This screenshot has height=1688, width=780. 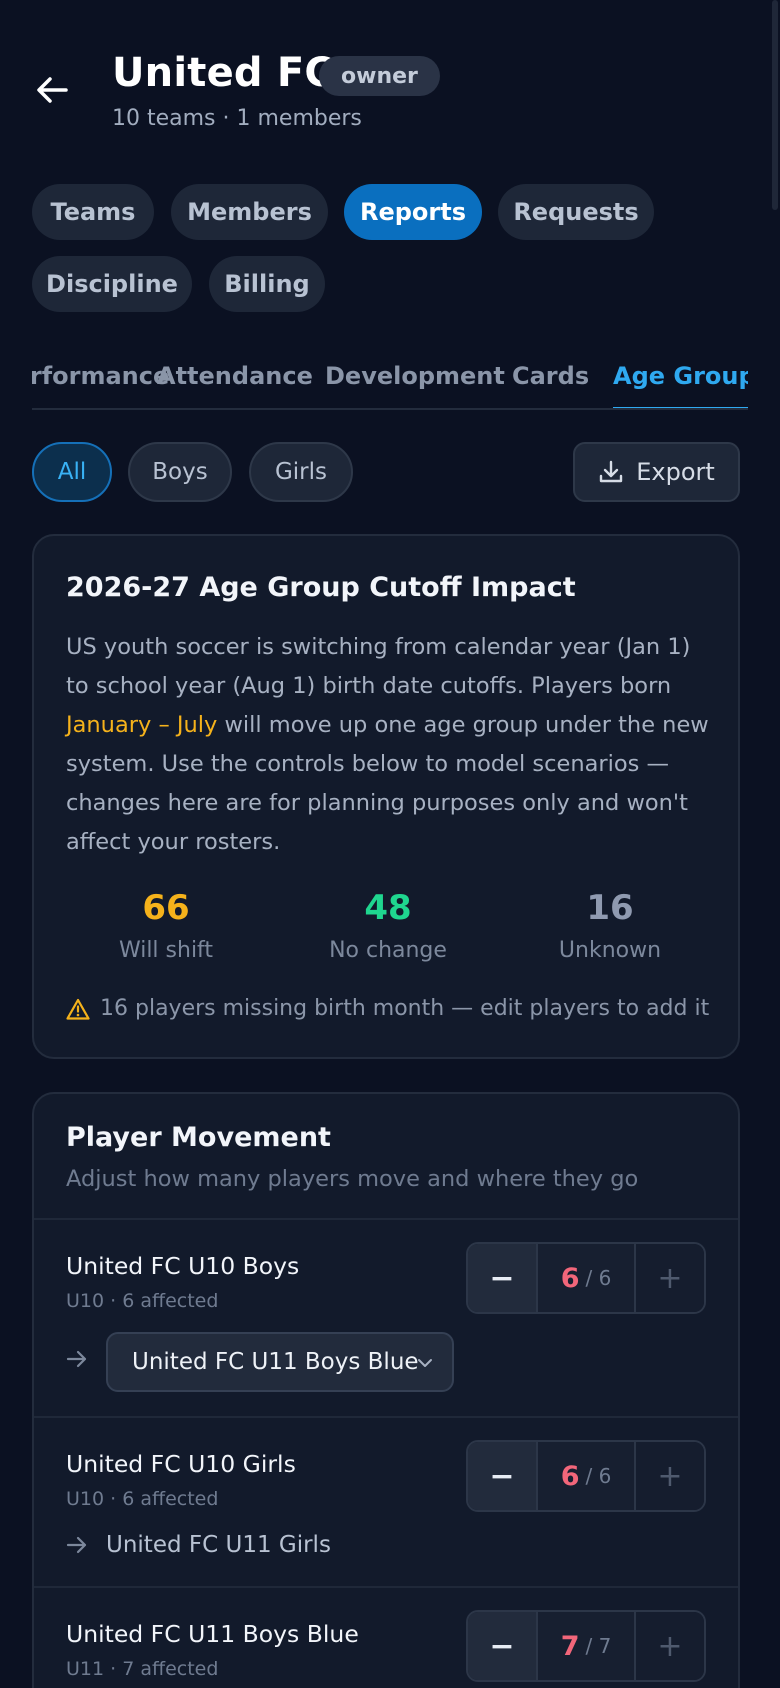 What do you see at coordinates (237, 118) in the screenshot?
I see `club-summary: 10 teams · 1 members` at bounding box center [237, 118].